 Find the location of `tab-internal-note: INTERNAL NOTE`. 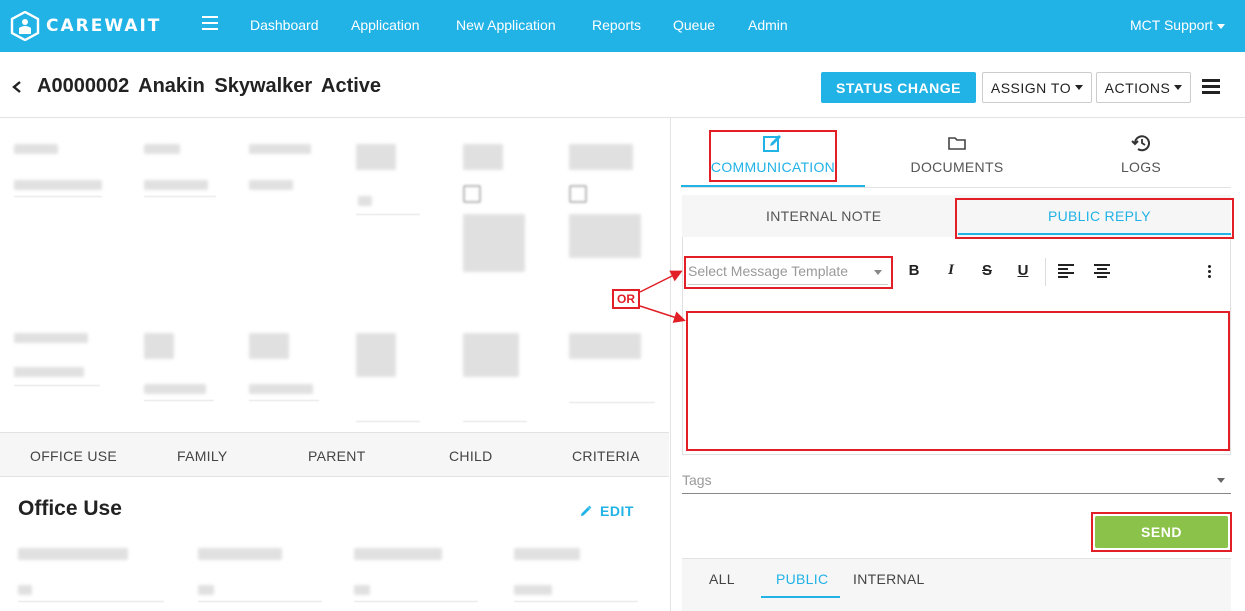

tab-internal-note: INTERNAL NOTE is located at coordinates (823, 216).